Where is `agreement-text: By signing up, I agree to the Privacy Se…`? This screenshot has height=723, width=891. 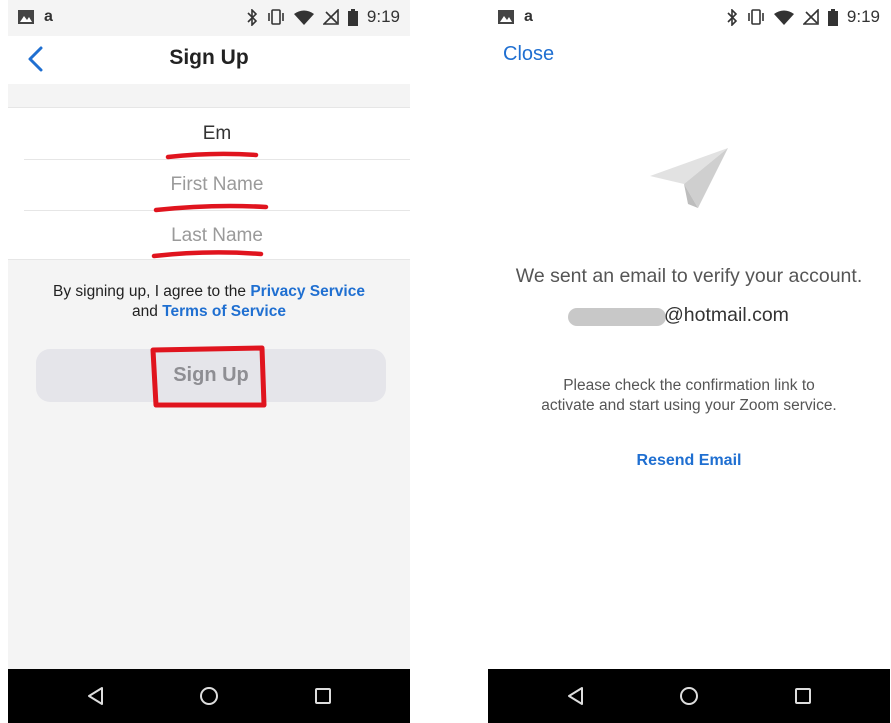
agreement-text: By signing up, I agree to the Privacy Se… is located at coordinates (209, 302).